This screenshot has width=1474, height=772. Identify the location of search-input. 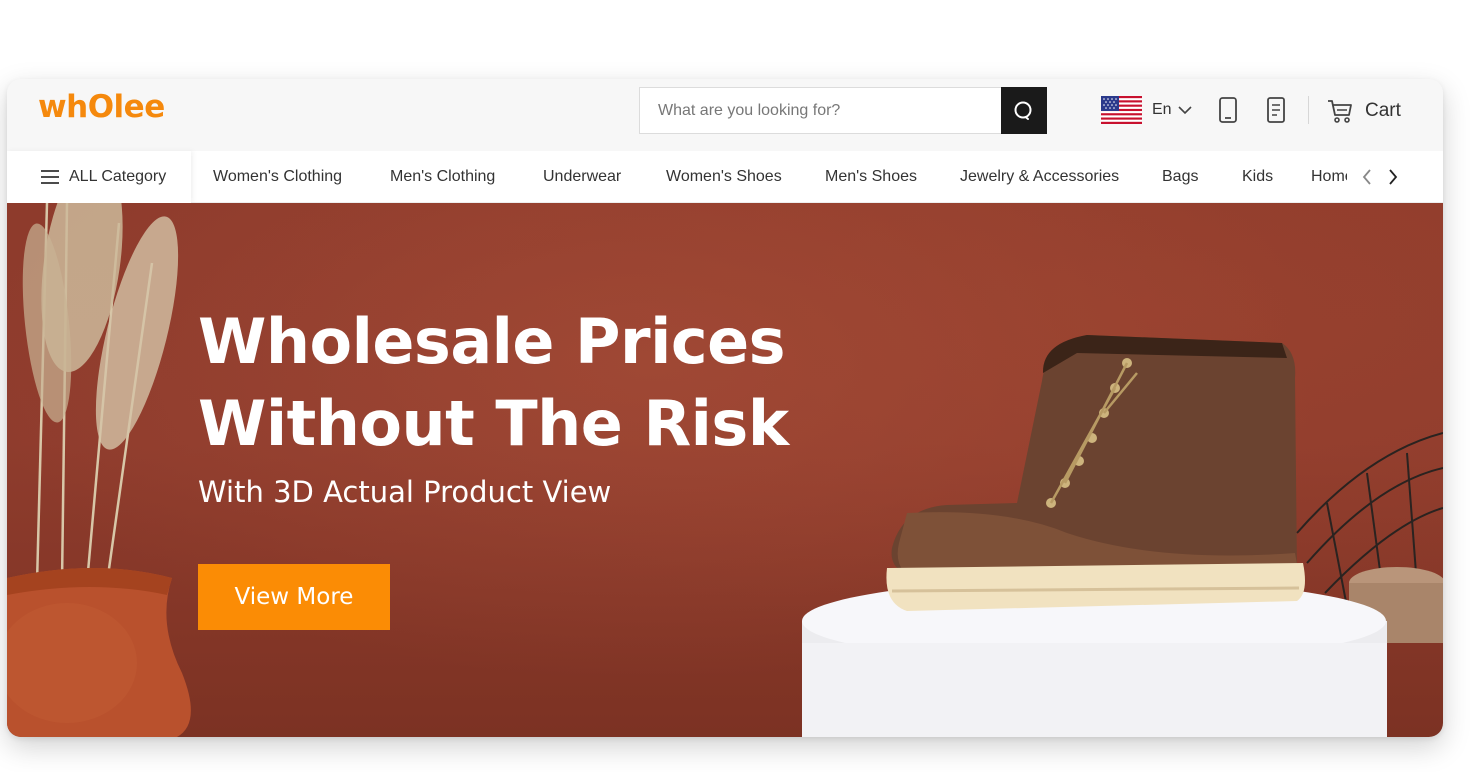
(821, 110).